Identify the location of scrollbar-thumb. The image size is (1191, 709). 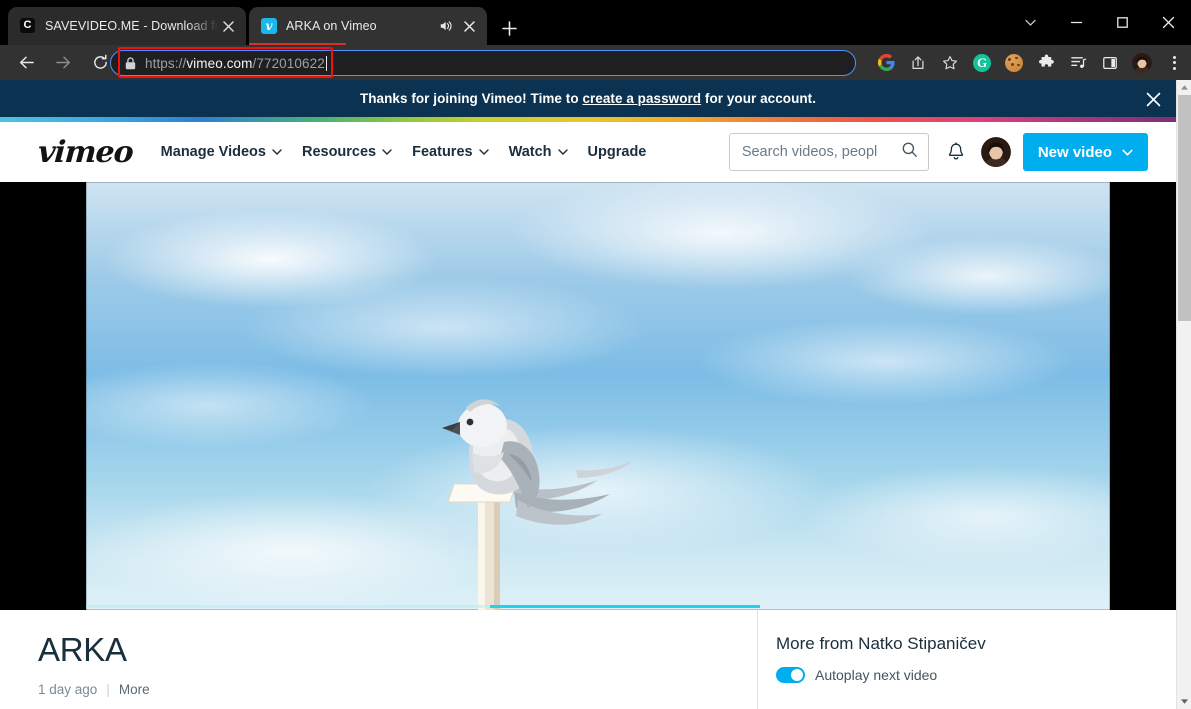
(1184, 208).